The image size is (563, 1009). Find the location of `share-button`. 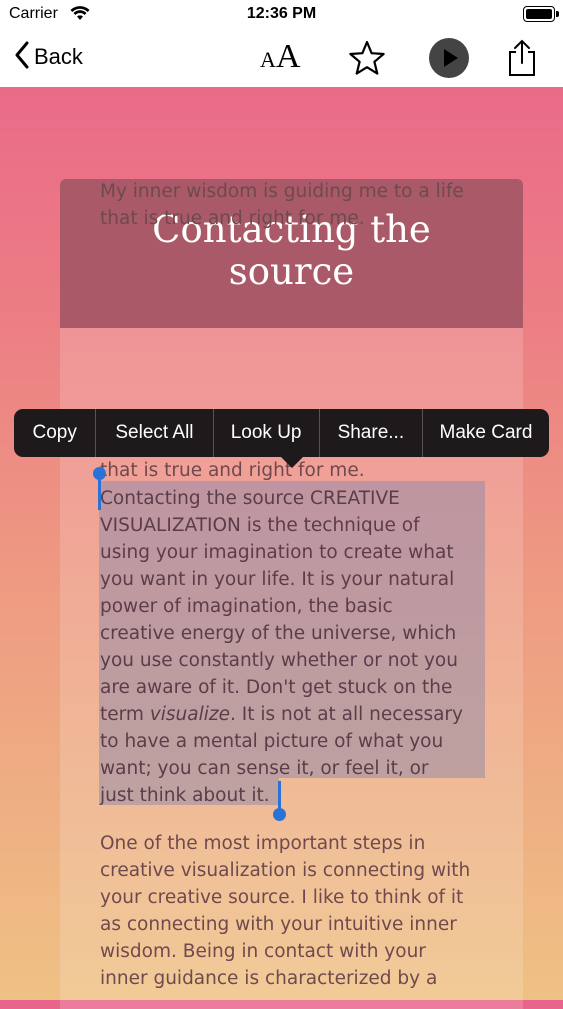

share-button is located at coordinates (522, 60).